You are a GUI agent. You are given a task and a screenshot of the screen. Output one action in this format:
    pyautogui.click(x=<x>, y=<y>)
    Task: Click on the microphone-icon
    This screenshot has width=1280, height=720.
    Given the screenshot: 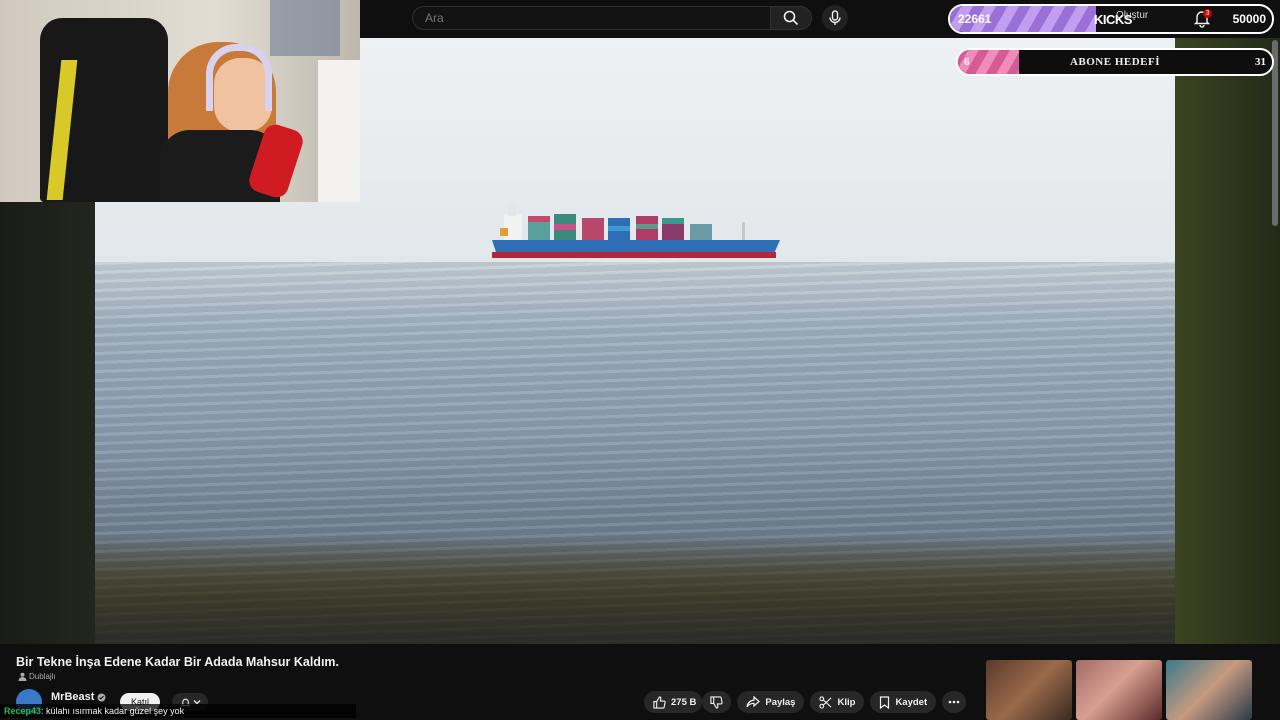 What is the action you would take?
    pyautogui.click(x=835, y=17)
    